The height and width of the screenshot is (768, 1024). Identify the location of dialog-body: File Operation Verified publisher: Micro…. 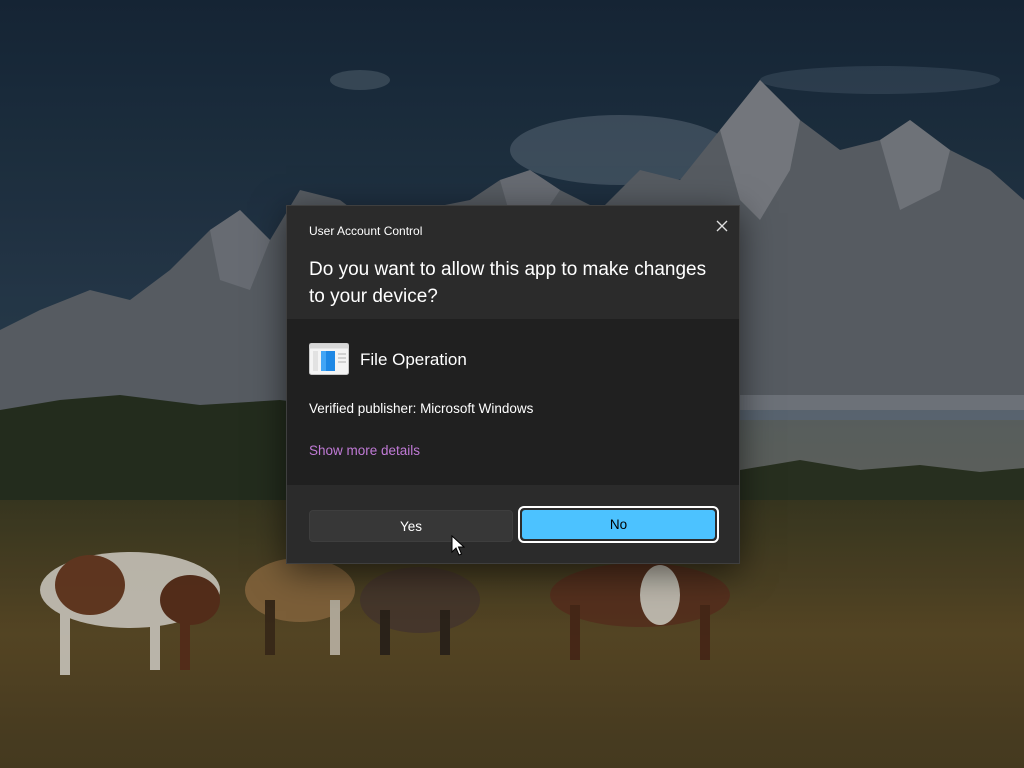
(513, 402).